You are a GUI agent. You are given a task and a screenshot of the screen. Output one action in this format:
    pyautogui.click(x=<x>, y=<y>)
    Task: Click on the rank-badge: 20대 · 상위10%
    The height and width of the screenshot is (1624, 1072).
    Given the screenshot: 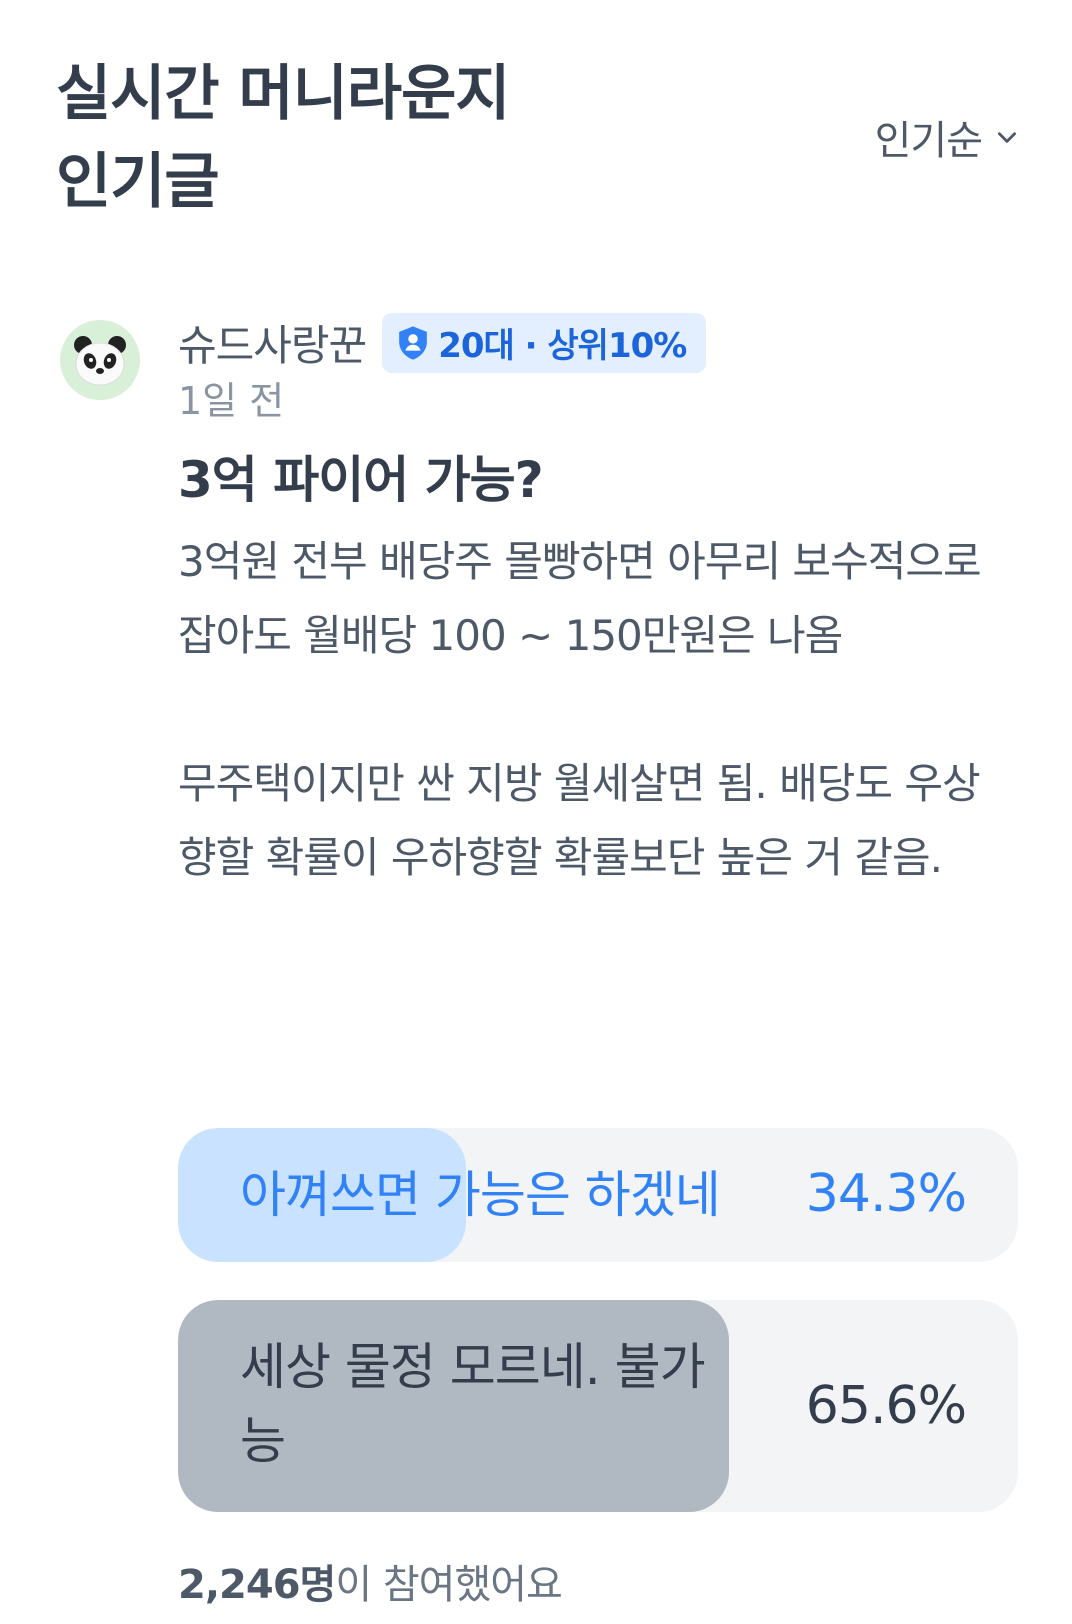 What is the action you would take?
    pyautogui.click(x=544, y=342)
    